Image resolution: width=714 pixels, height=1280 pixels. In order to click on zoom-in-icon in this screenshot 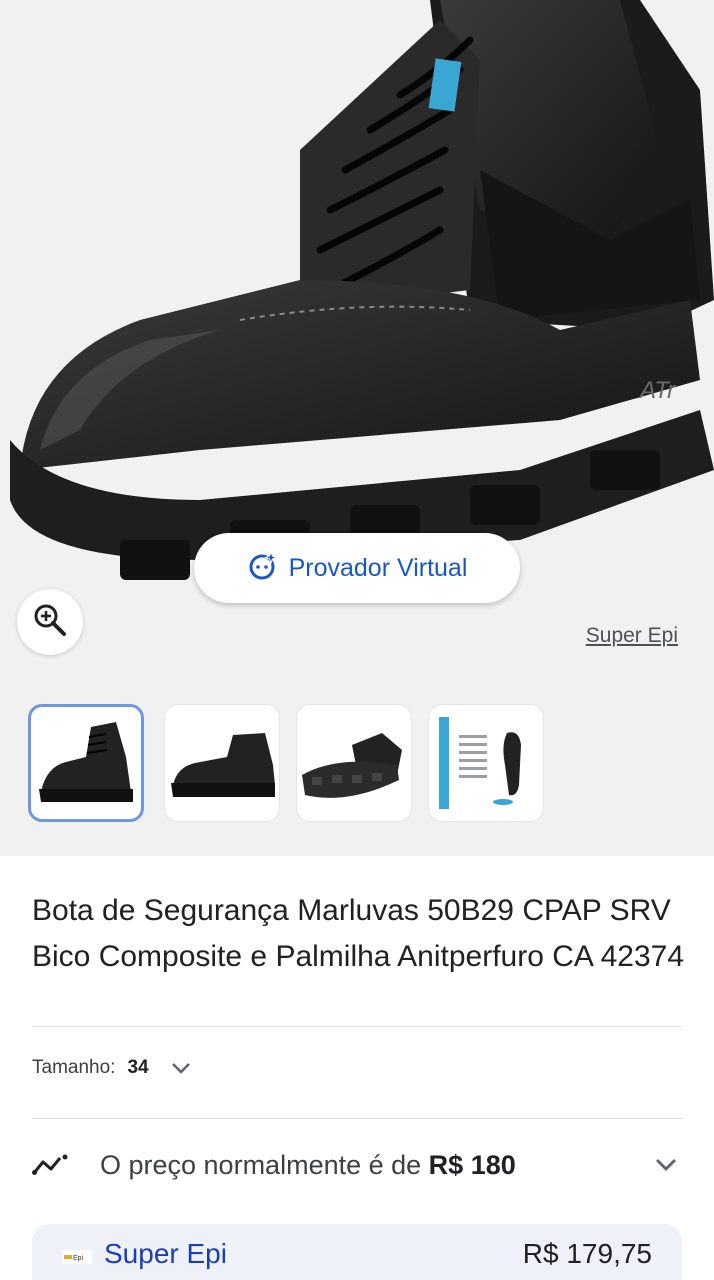, I will do `click(50, 622)`.